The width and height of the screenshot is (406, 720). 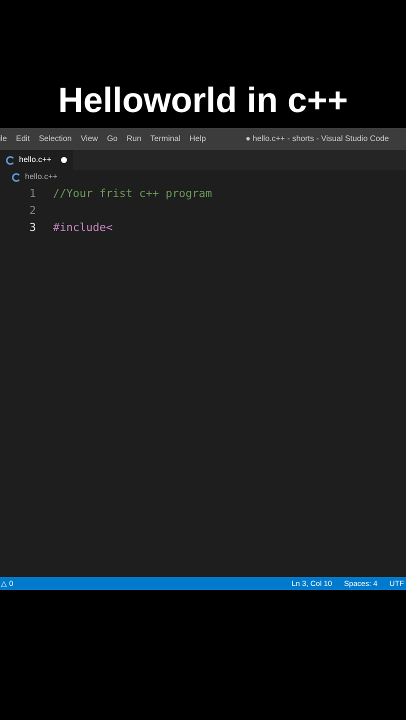 What do you see at coordinates (165, 139) in the screenshot?
I see `menu-item: Terminal` at bounding box center [165, 139].